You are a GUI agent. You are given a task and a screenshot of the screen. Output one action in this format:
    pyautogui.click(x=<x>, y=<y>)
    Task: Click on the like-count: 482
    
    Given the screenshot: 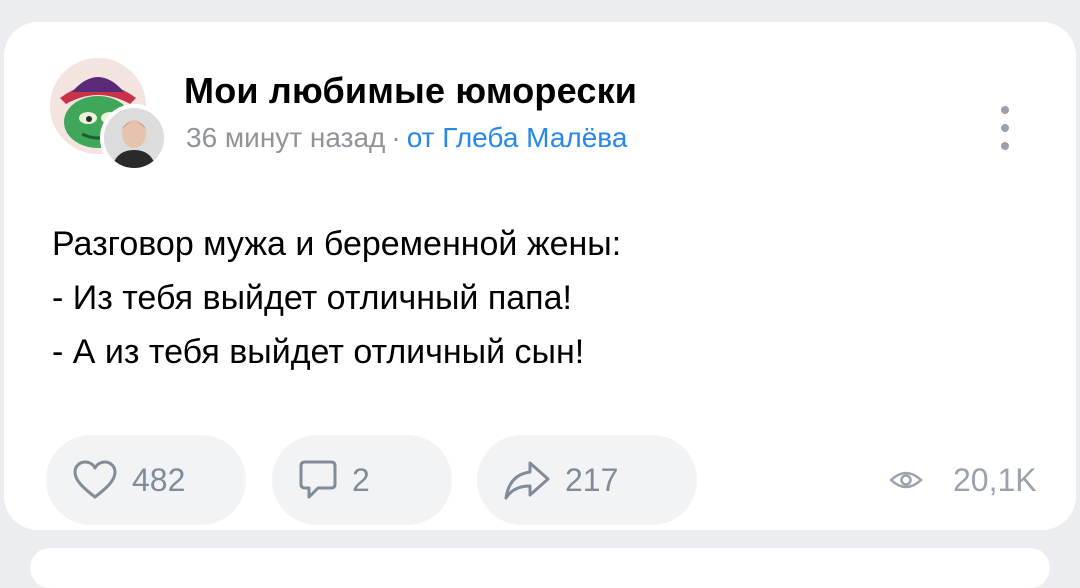 What is the action you would take?
    pyautogui.click(x=159, y=479)
    